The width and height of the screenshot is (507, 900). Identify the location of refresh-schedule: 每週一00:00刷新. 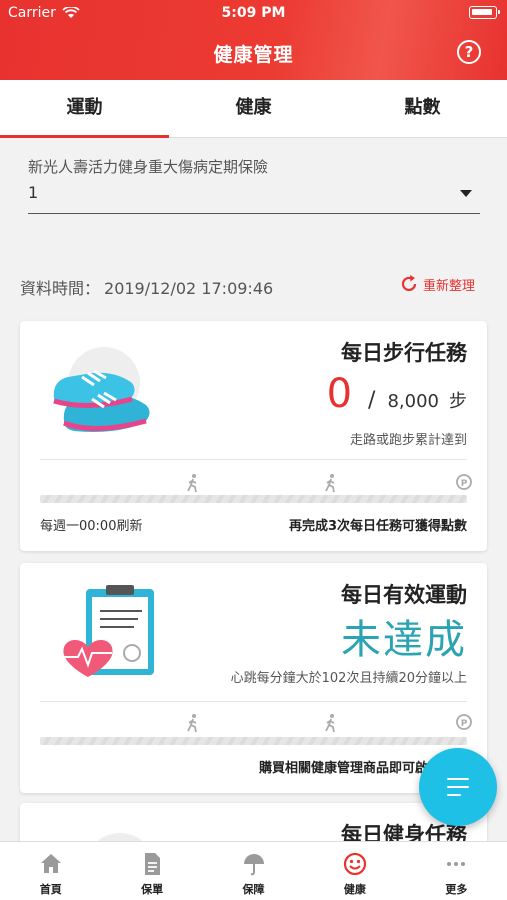
(91, 526).